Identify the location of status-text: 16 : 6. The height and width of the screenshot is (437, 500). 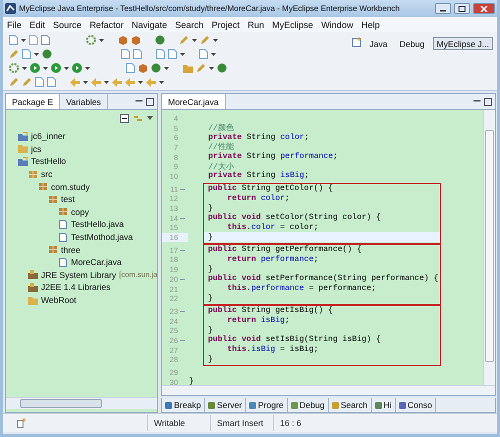
(304, 423).